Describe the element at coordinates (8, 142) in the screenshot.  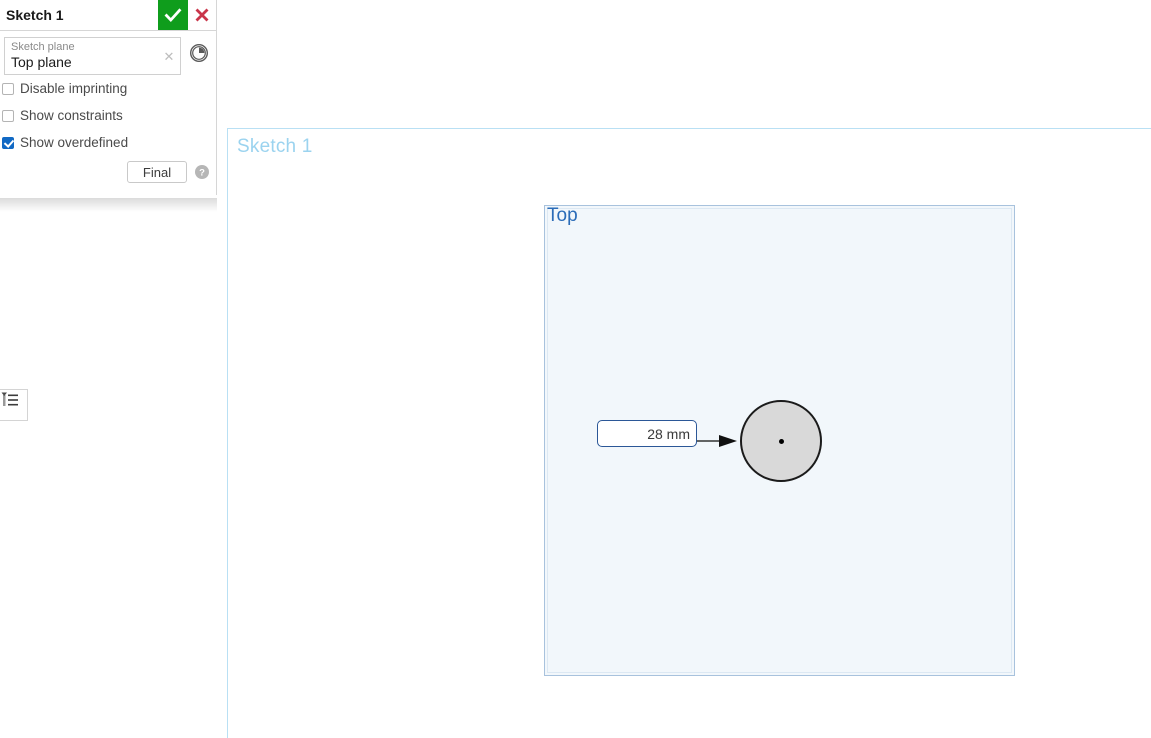
I see `checkbox-show-overdefined` at that location.